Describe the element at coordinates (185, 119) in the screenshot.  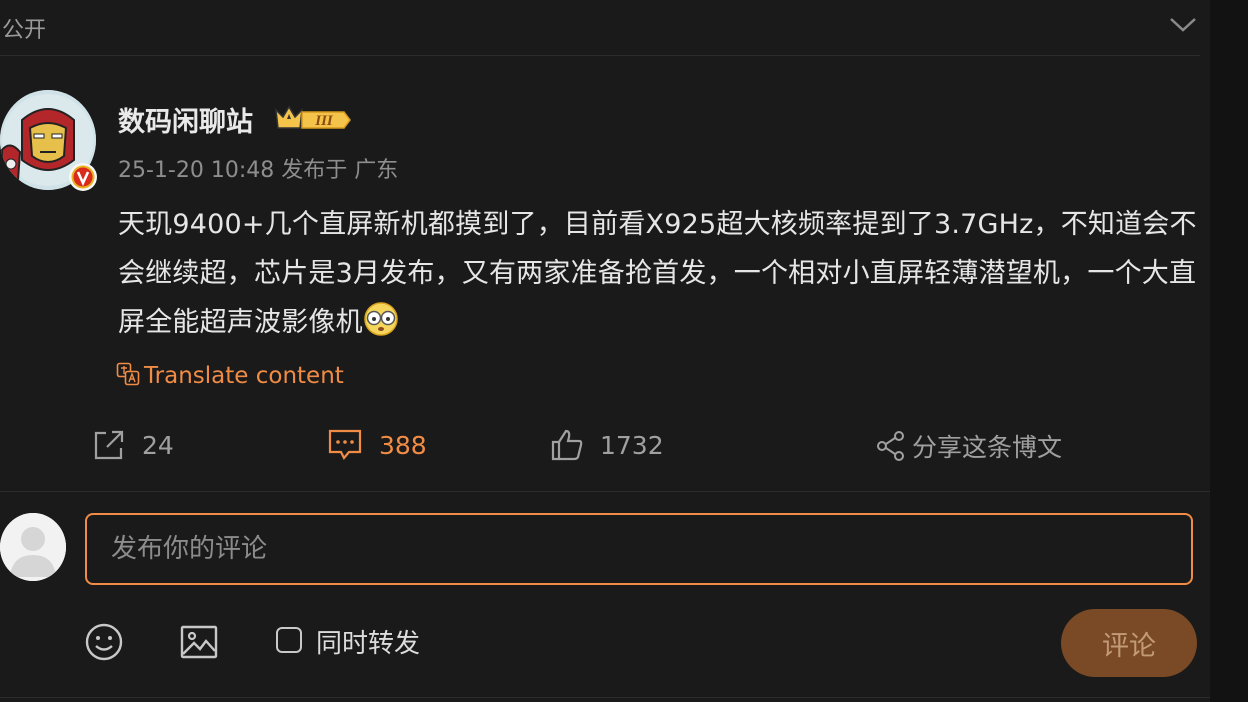
I see `author-name: 数码闲聊站` at that location.